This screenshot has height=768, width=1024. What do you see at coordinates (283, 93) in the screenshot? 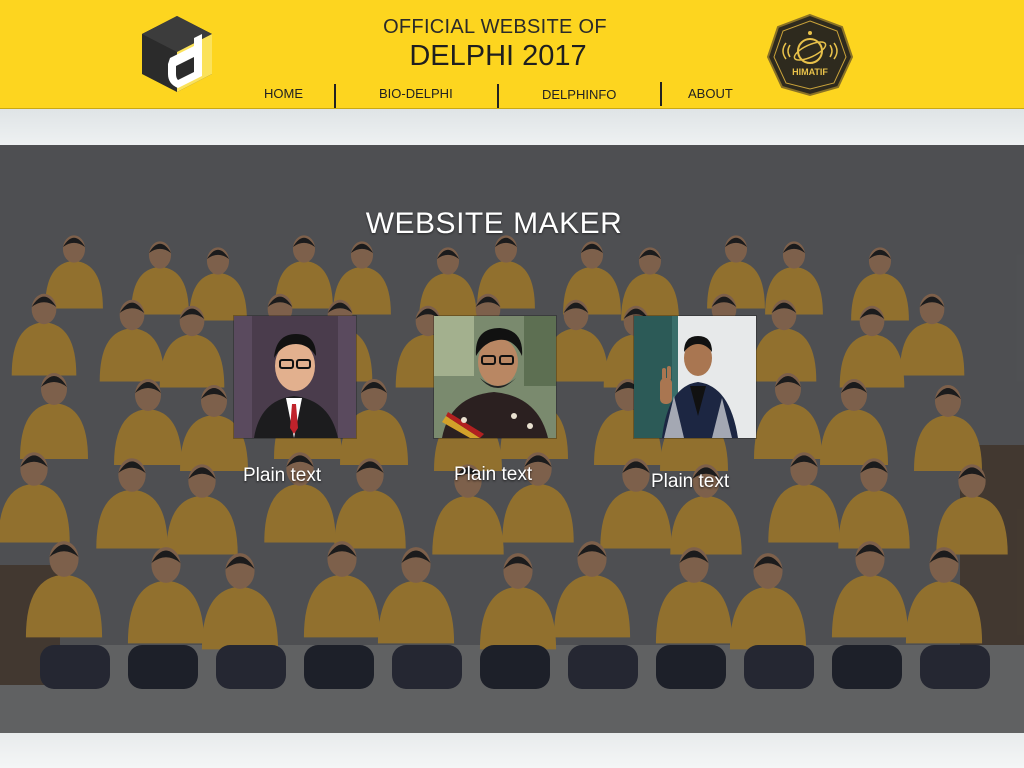
I see `nav-home: HOME` at bounding box center [283, 93].